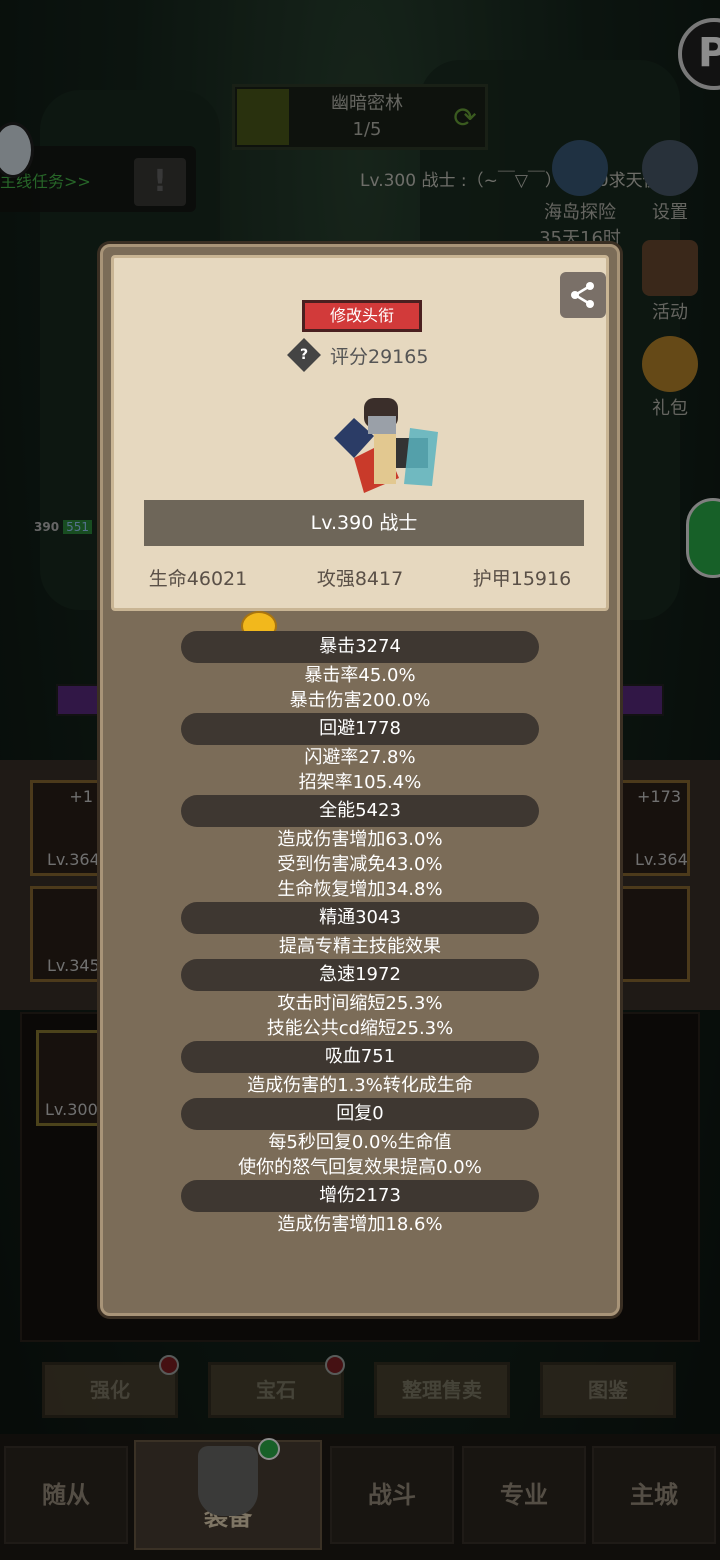  What do you see at coordinates (360, 1028) in the screenshot?
I see `stat-line: 技能公共cd缩短25.3%` at bounding box center [360, 1028].